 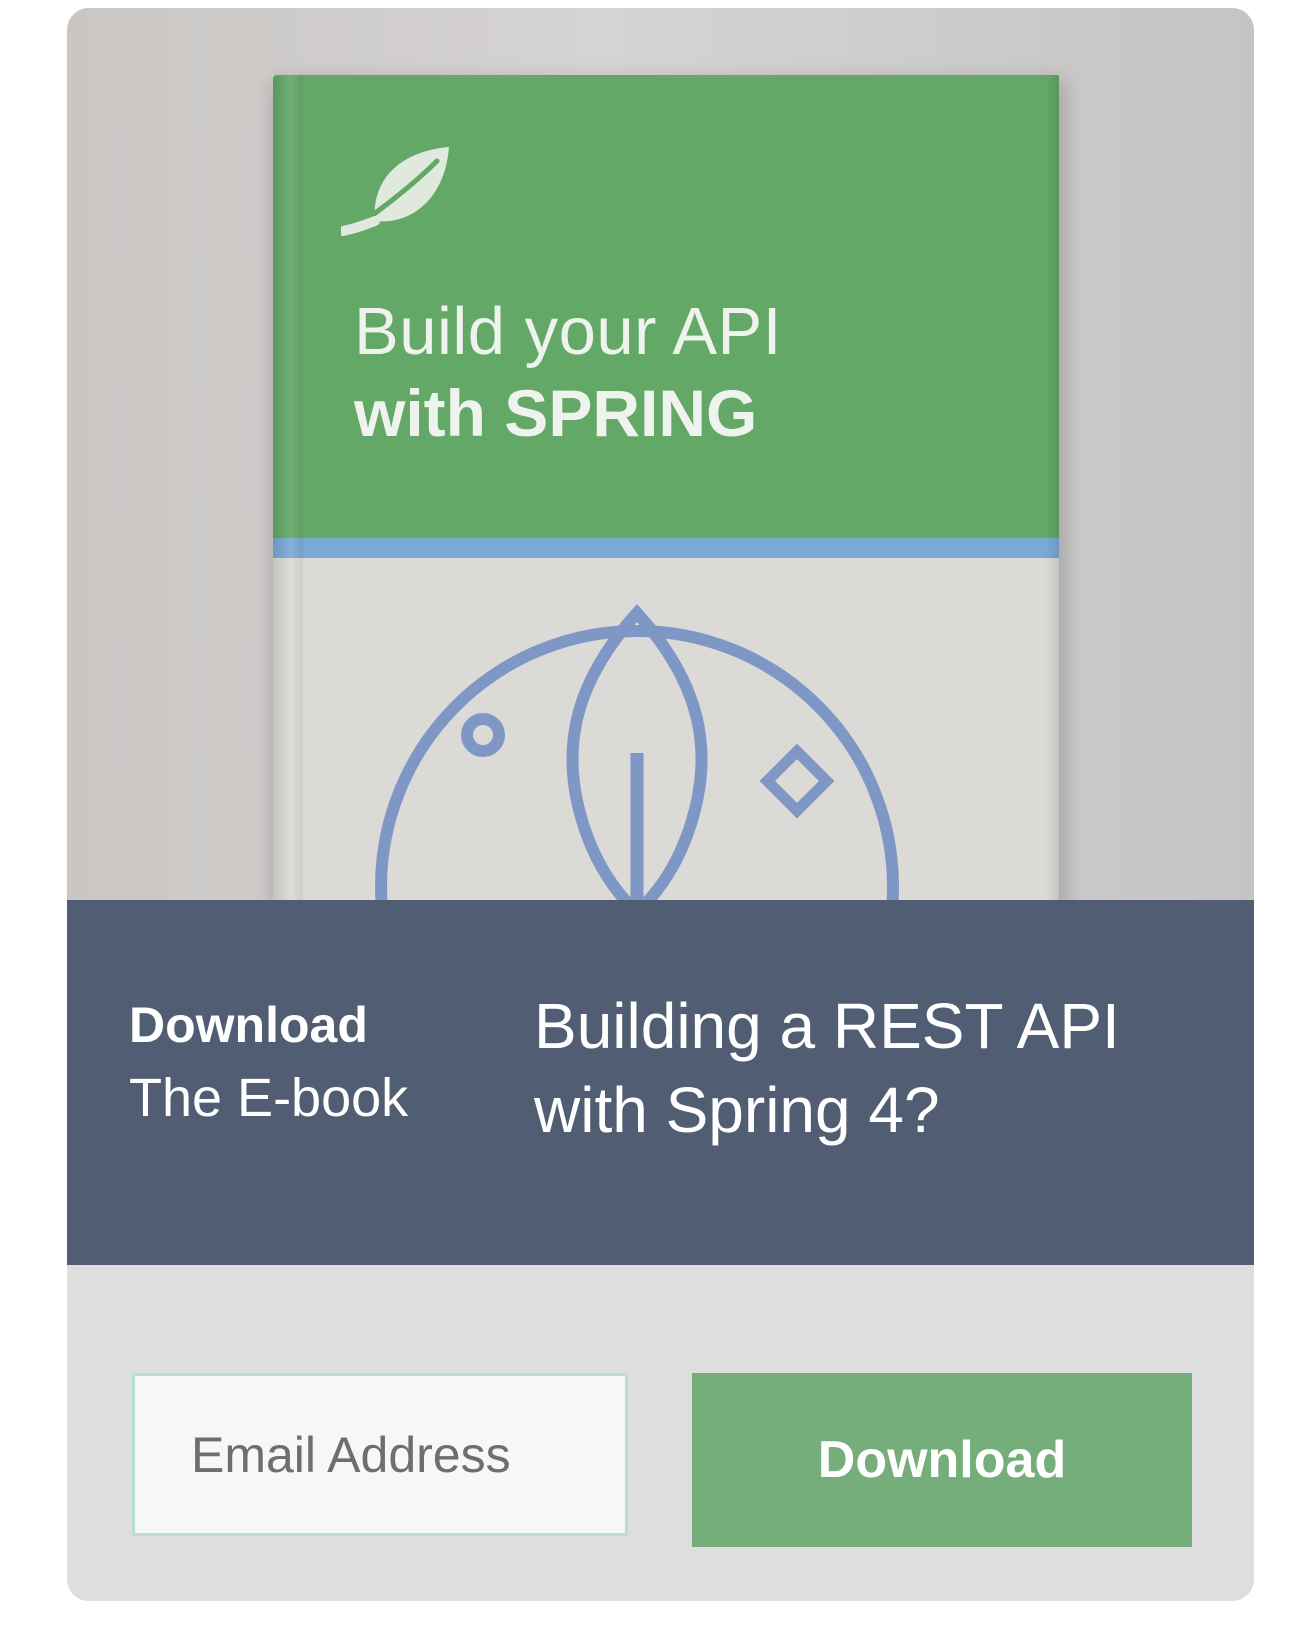 What do you see at coordinates (568, 331) in the screenshot?
I see `cover-title-line-1: Build your API` at bounding box center [568, 331].